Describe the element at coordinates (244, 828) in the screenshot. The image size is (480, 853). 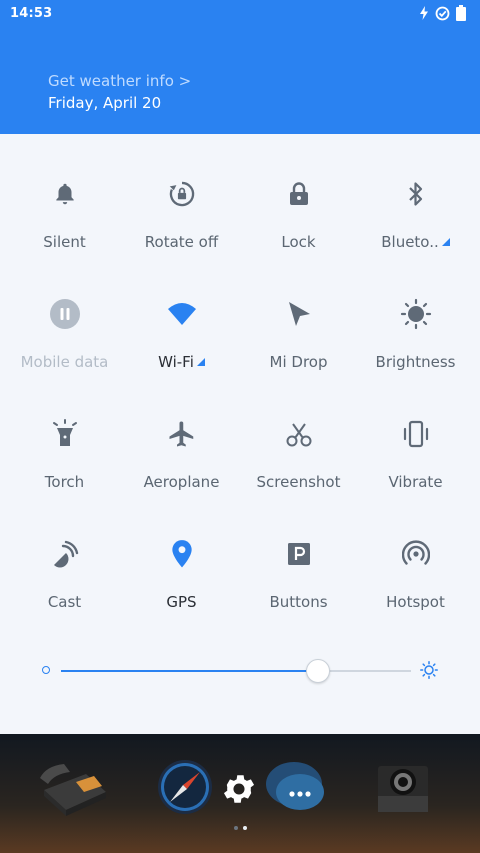
I see `page-dot-active` at that location.